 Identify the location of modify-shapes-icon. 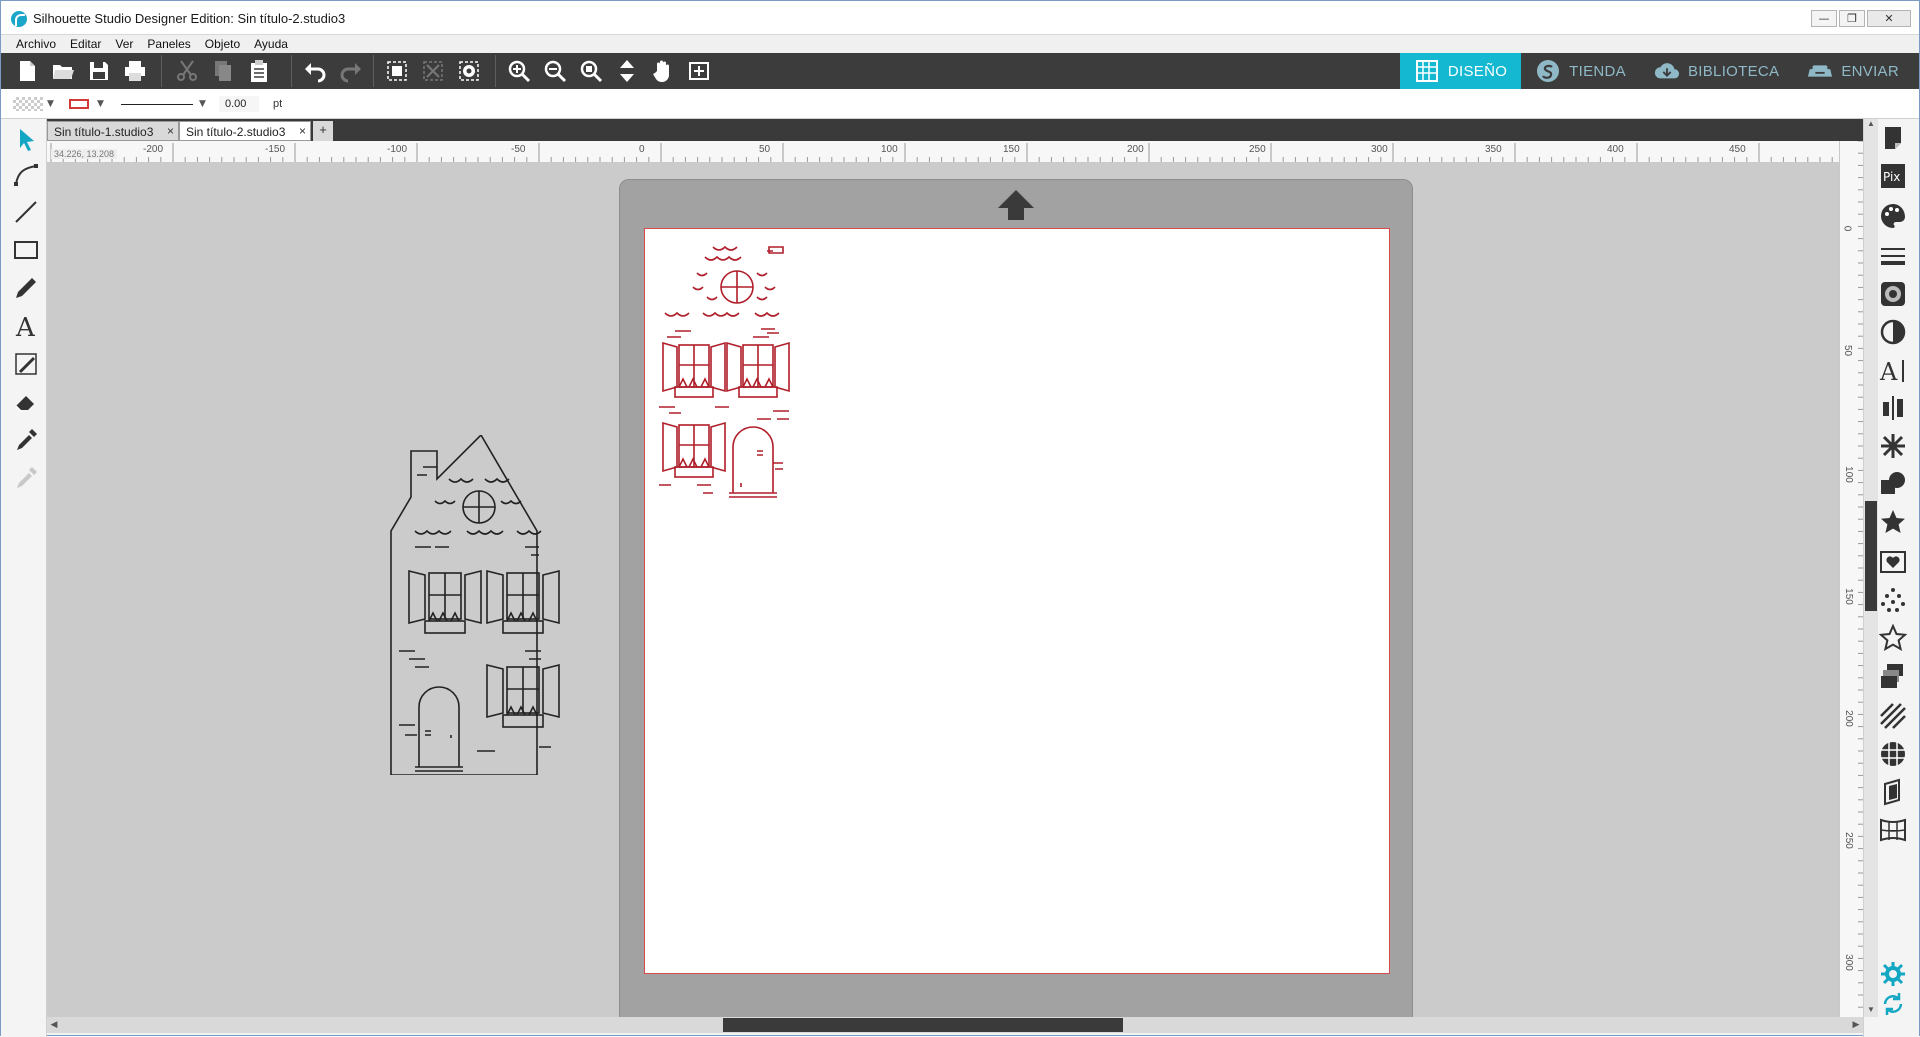
(1893, 484).